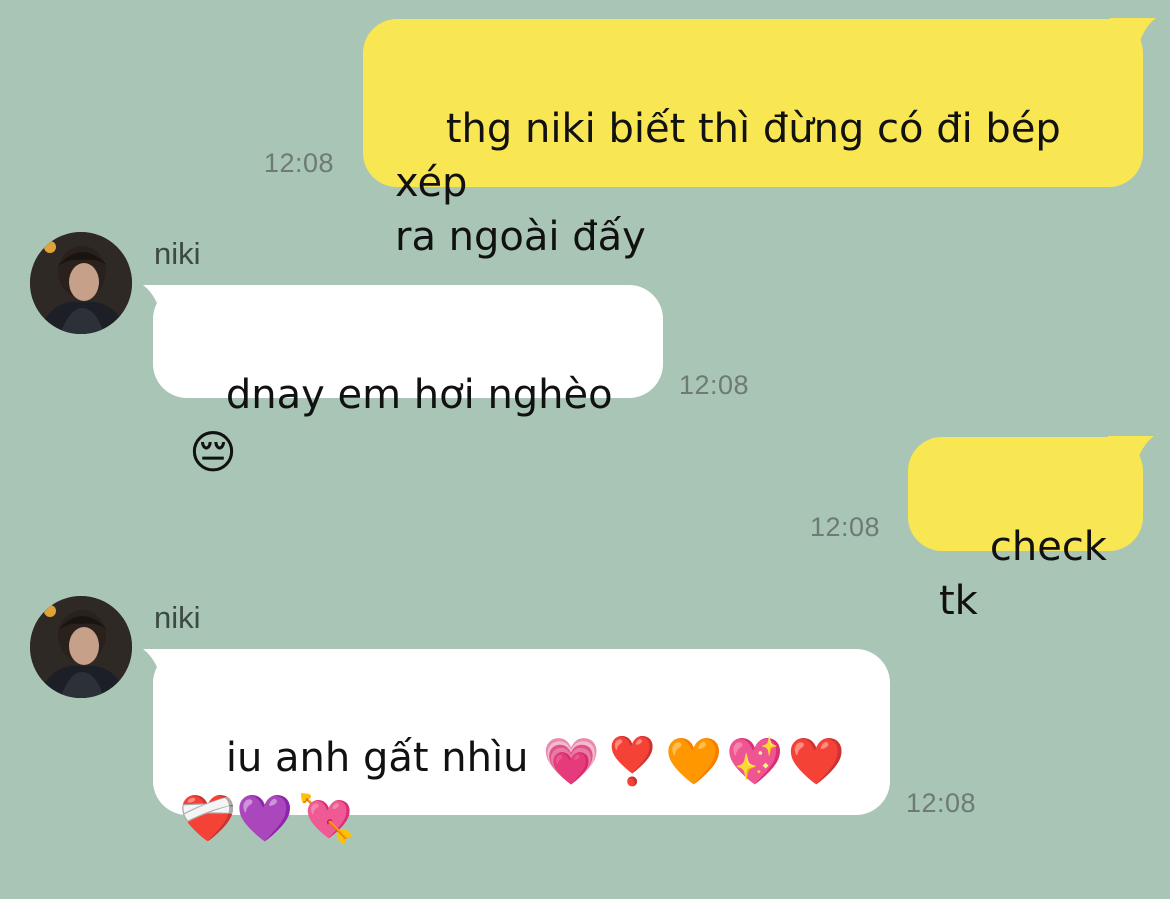 Image resolution: width=1170 pixels, height=899 pixels. I want to click on message-text: check tk, so click(1029, 574).